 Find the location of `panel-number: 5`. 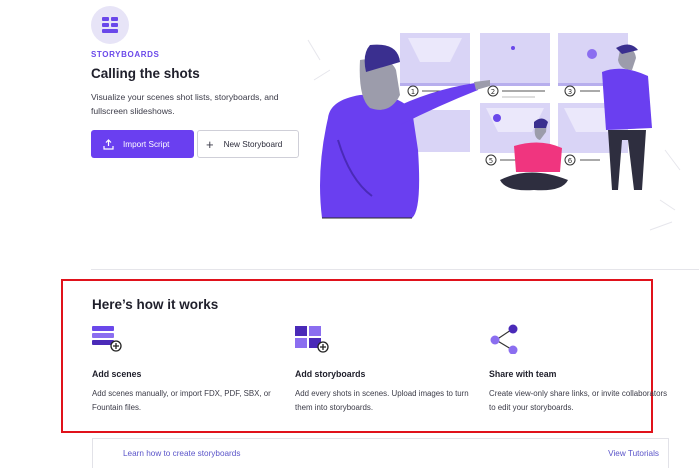

panel-number: 5 is located at coordinates (491, 161).